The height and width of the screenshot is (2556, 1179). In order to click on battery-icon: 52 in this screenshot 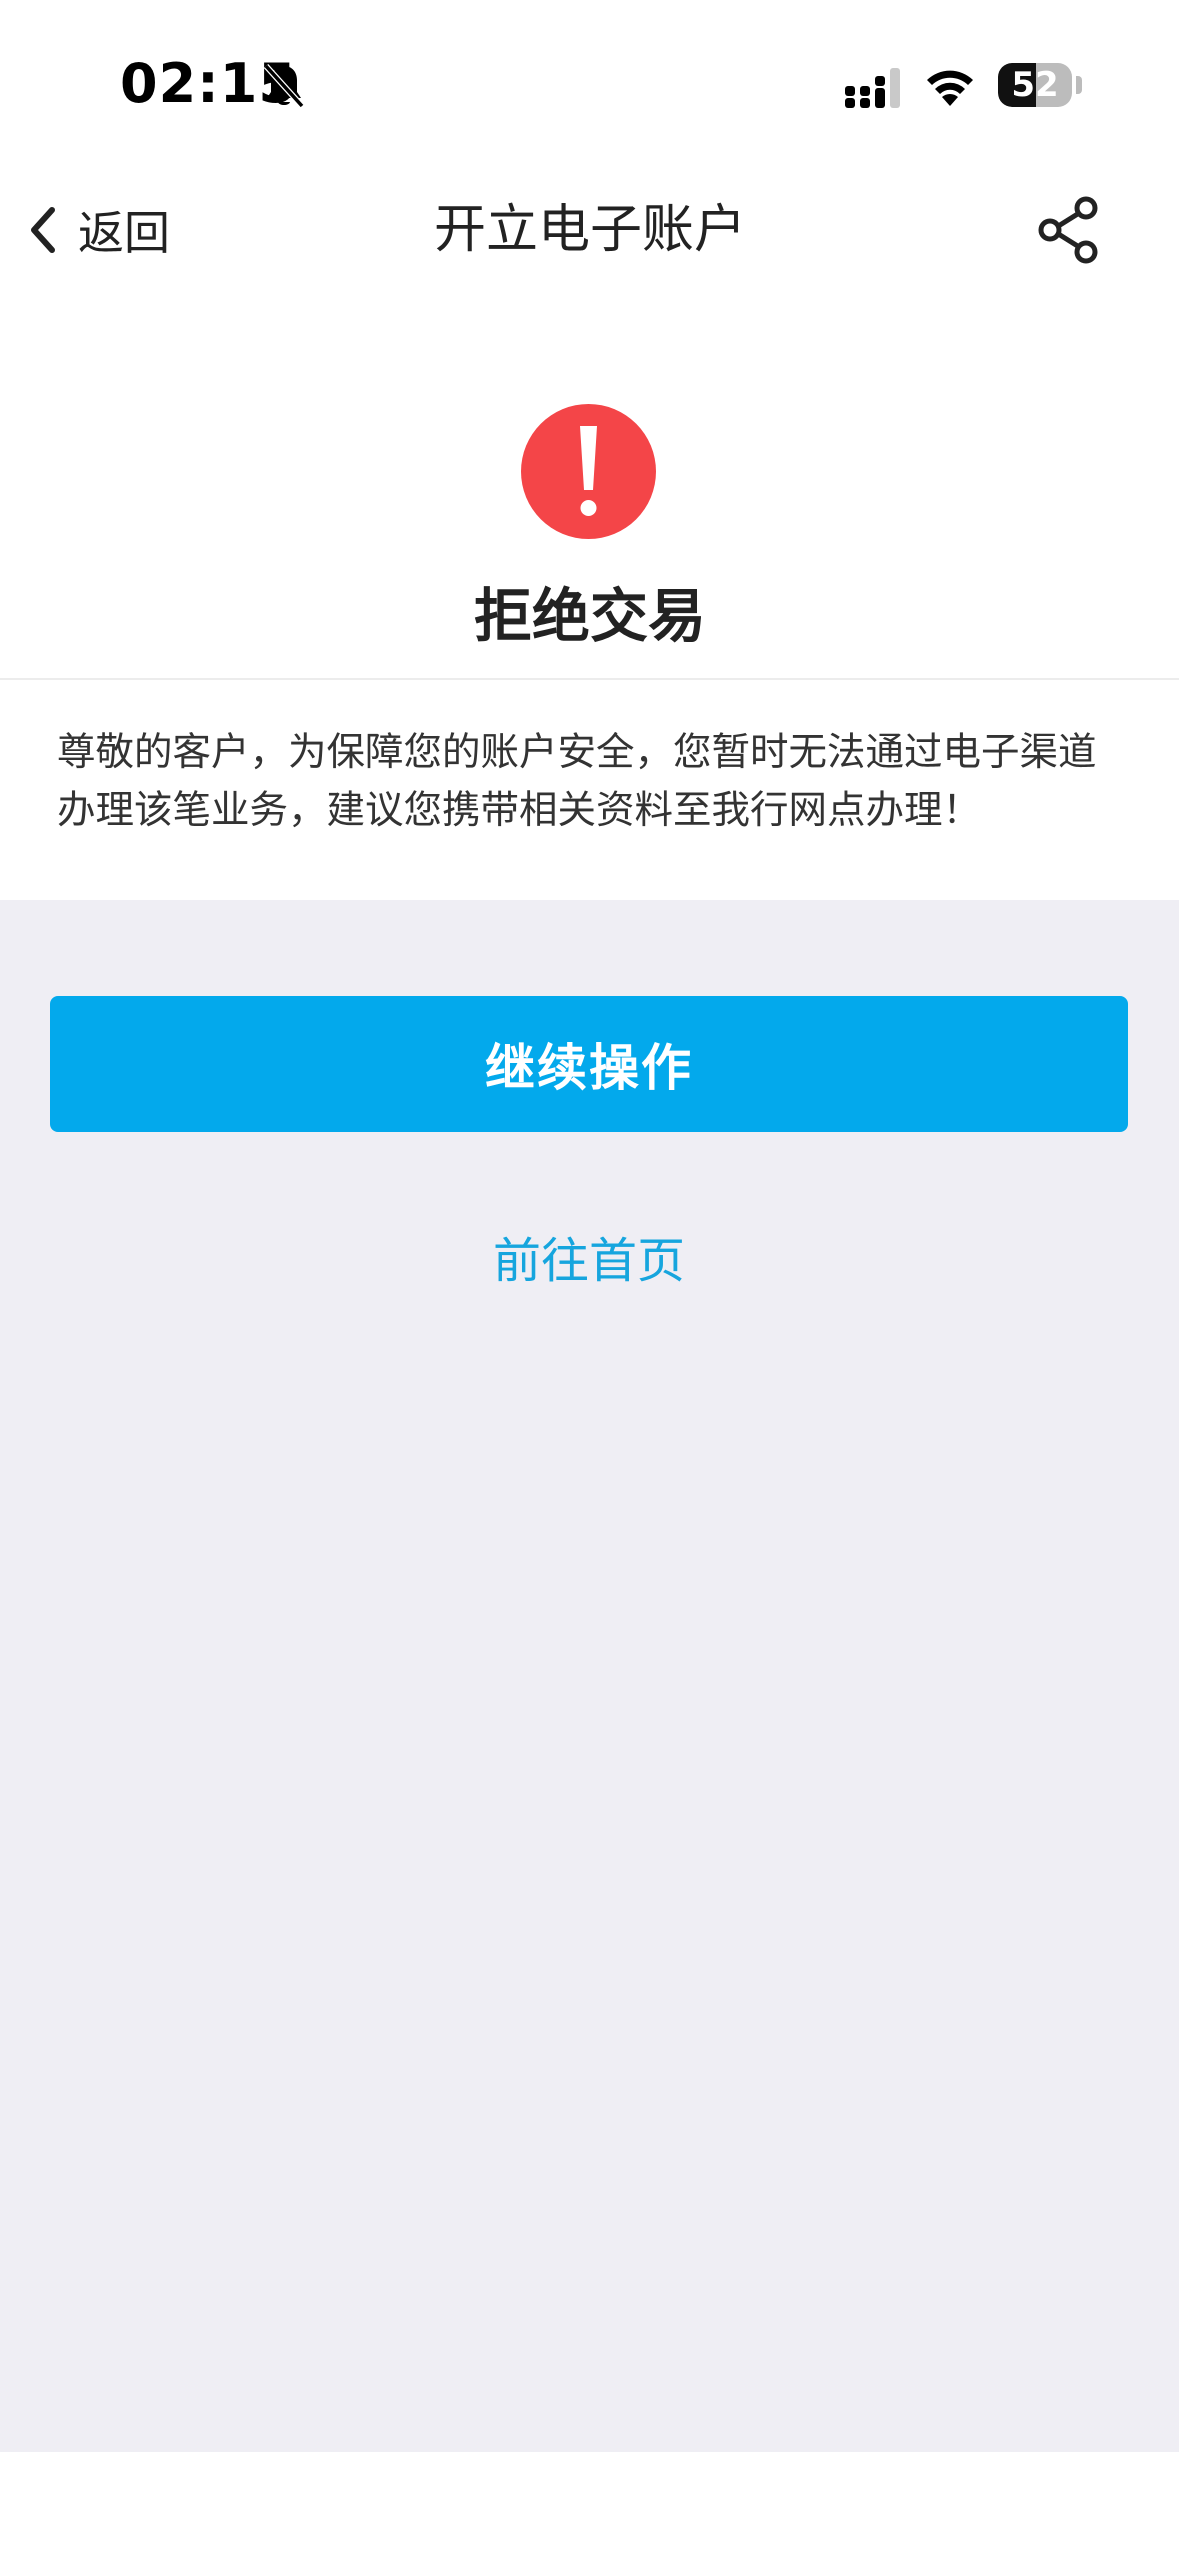, I will do `click(1035, 85)`.